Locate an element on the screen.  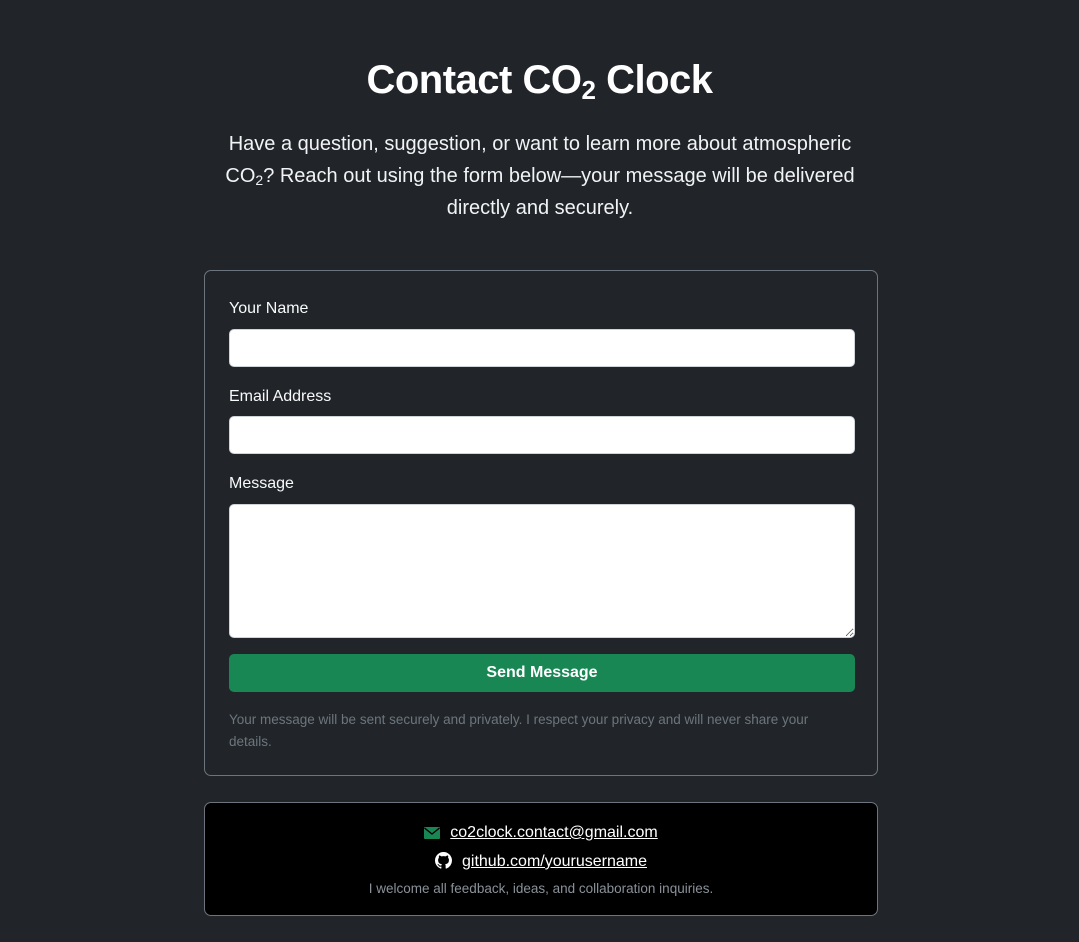
email-link: co2clock.contact@gmail.com is located at coordinates (553, 832).